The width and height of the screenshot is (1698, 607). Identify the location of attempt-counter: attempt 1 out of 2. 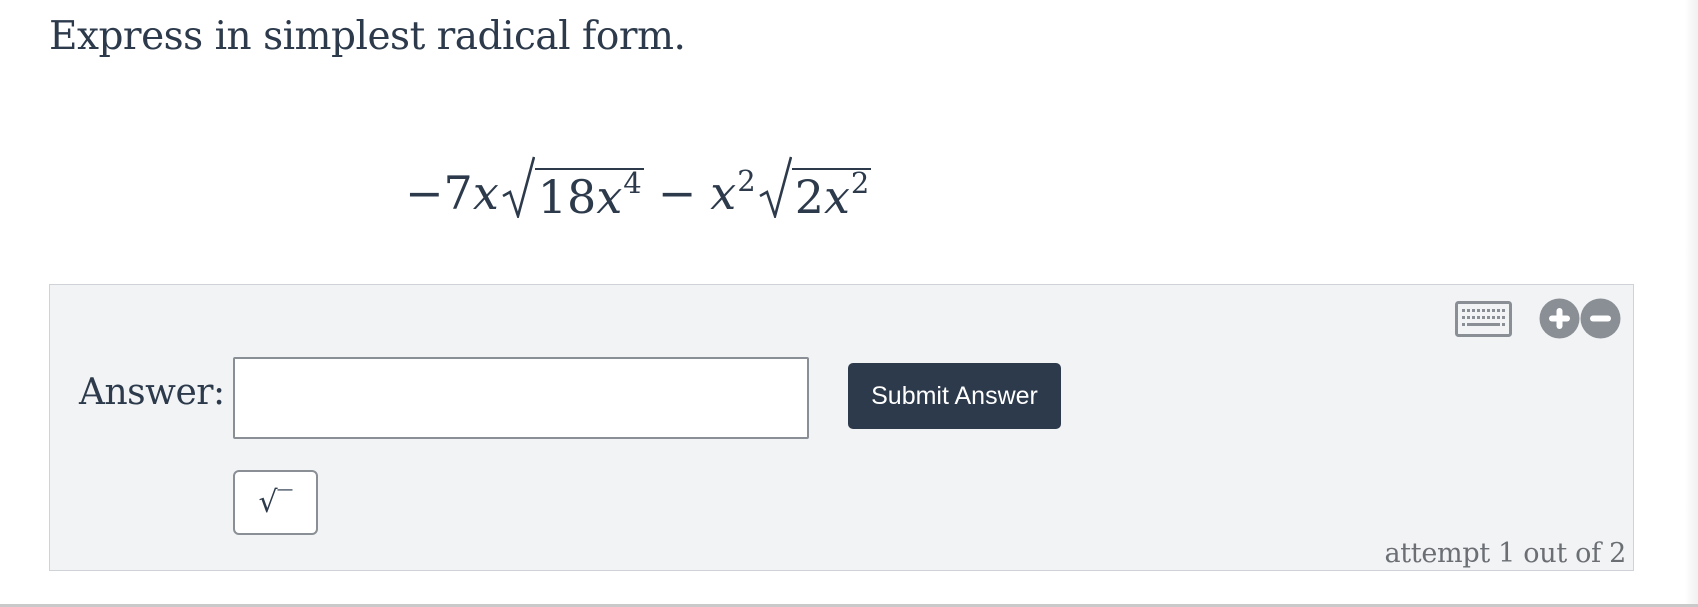
(1505, 553).